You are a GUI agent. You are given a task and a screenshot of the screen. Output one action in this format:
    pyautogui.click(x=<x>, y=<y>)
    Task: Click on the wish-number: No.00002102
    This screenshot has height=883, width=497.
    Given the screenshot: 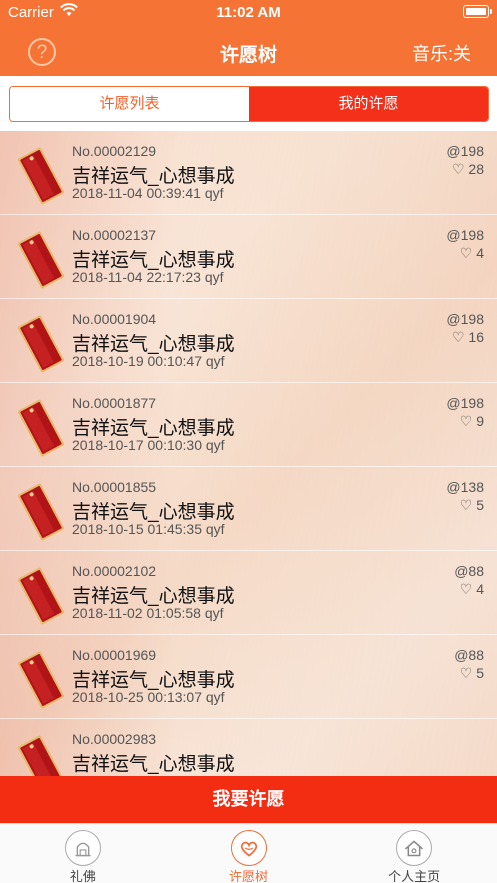 What is the action you would take?
    pyautogui.click(x=114, y=571)
    